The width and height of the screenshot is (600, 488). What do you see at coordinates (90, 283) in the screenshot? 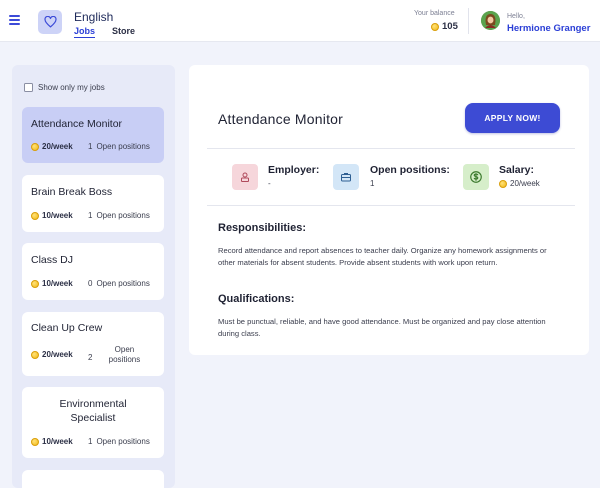
I see `open-count: 0` at bounding box center [90, 283].